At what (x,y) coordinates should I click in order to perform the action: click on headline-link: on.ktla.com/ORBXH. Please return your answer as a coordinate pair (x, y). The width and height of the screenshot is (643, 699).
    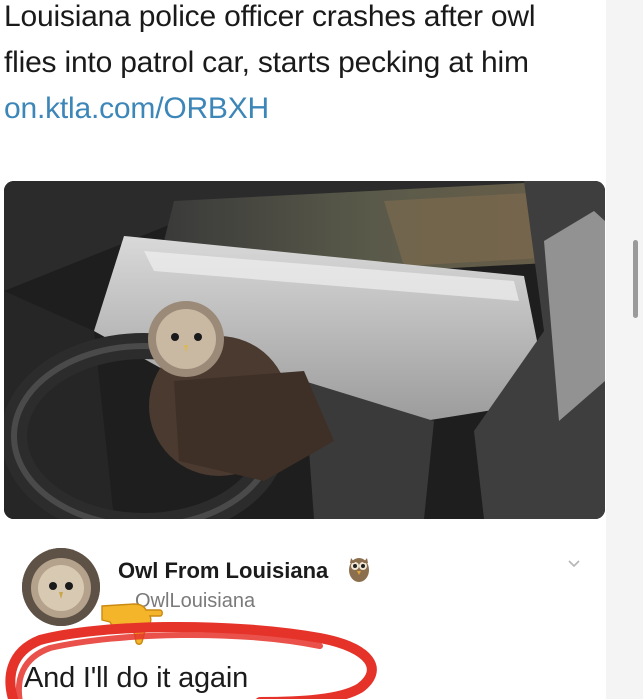
    Looking at the image, I should click on (136, 108).